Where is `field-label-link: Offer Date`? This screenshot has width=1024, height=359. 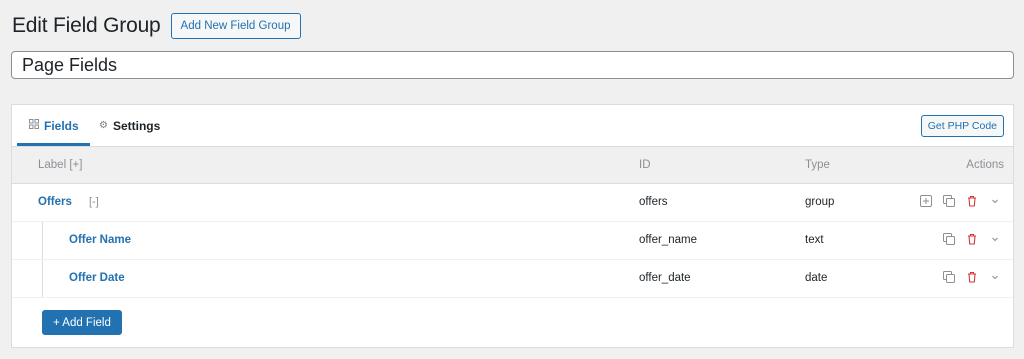
field-label-link: Offer Date is located at coordinates (97, 278).